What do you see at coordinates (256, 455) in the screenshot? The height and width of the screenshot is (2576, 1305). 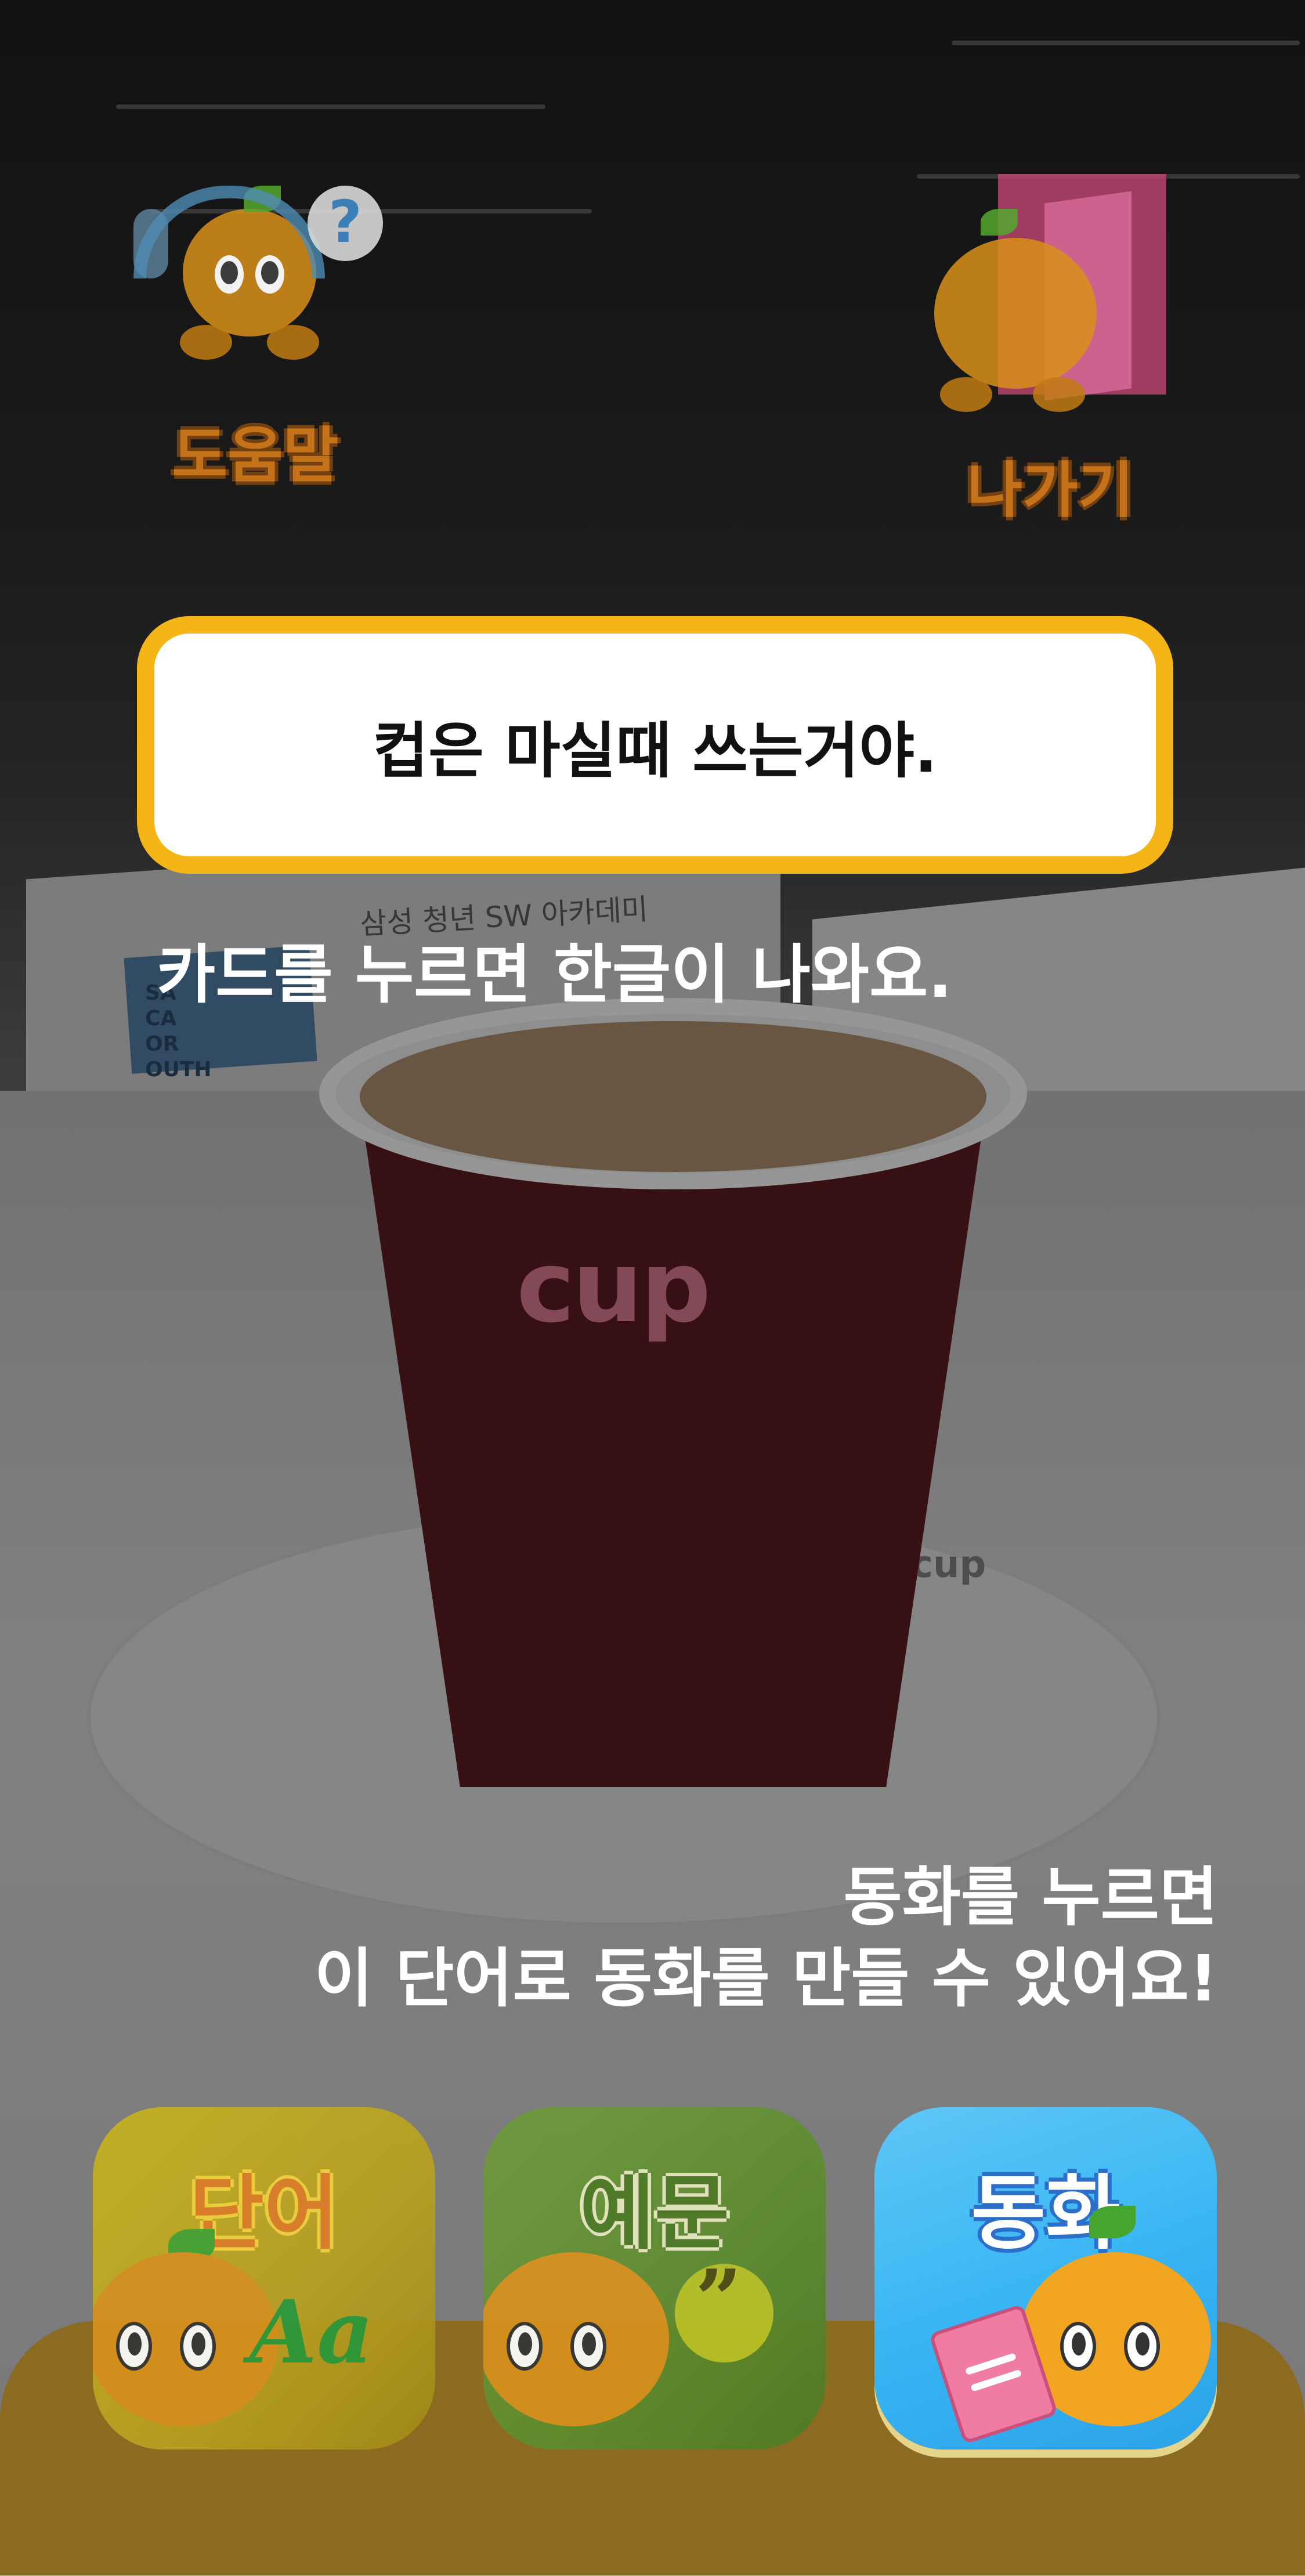 I see `help-label: 도움말` at bounding box center [256, 455].